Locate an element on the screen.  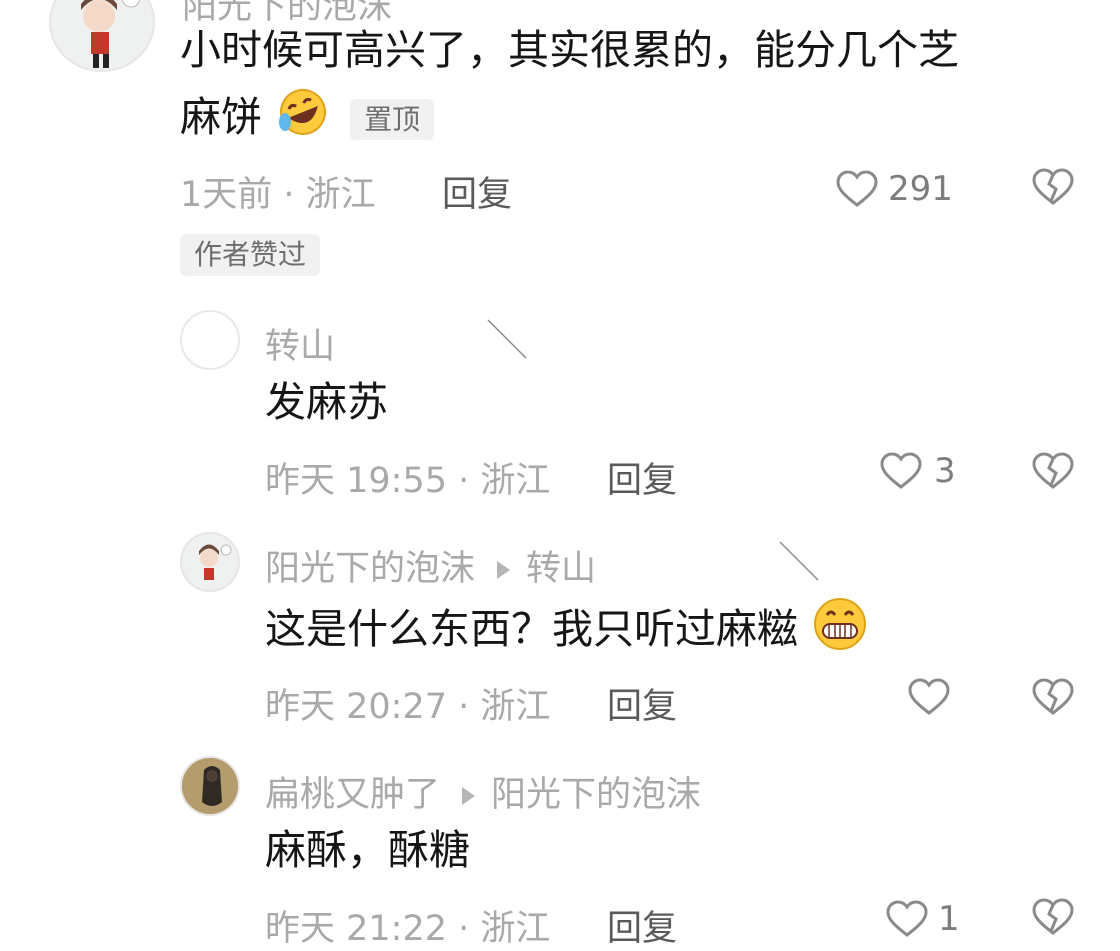
comment-meta: 1天前 · 浙江 is located at coordinates (278, 195).